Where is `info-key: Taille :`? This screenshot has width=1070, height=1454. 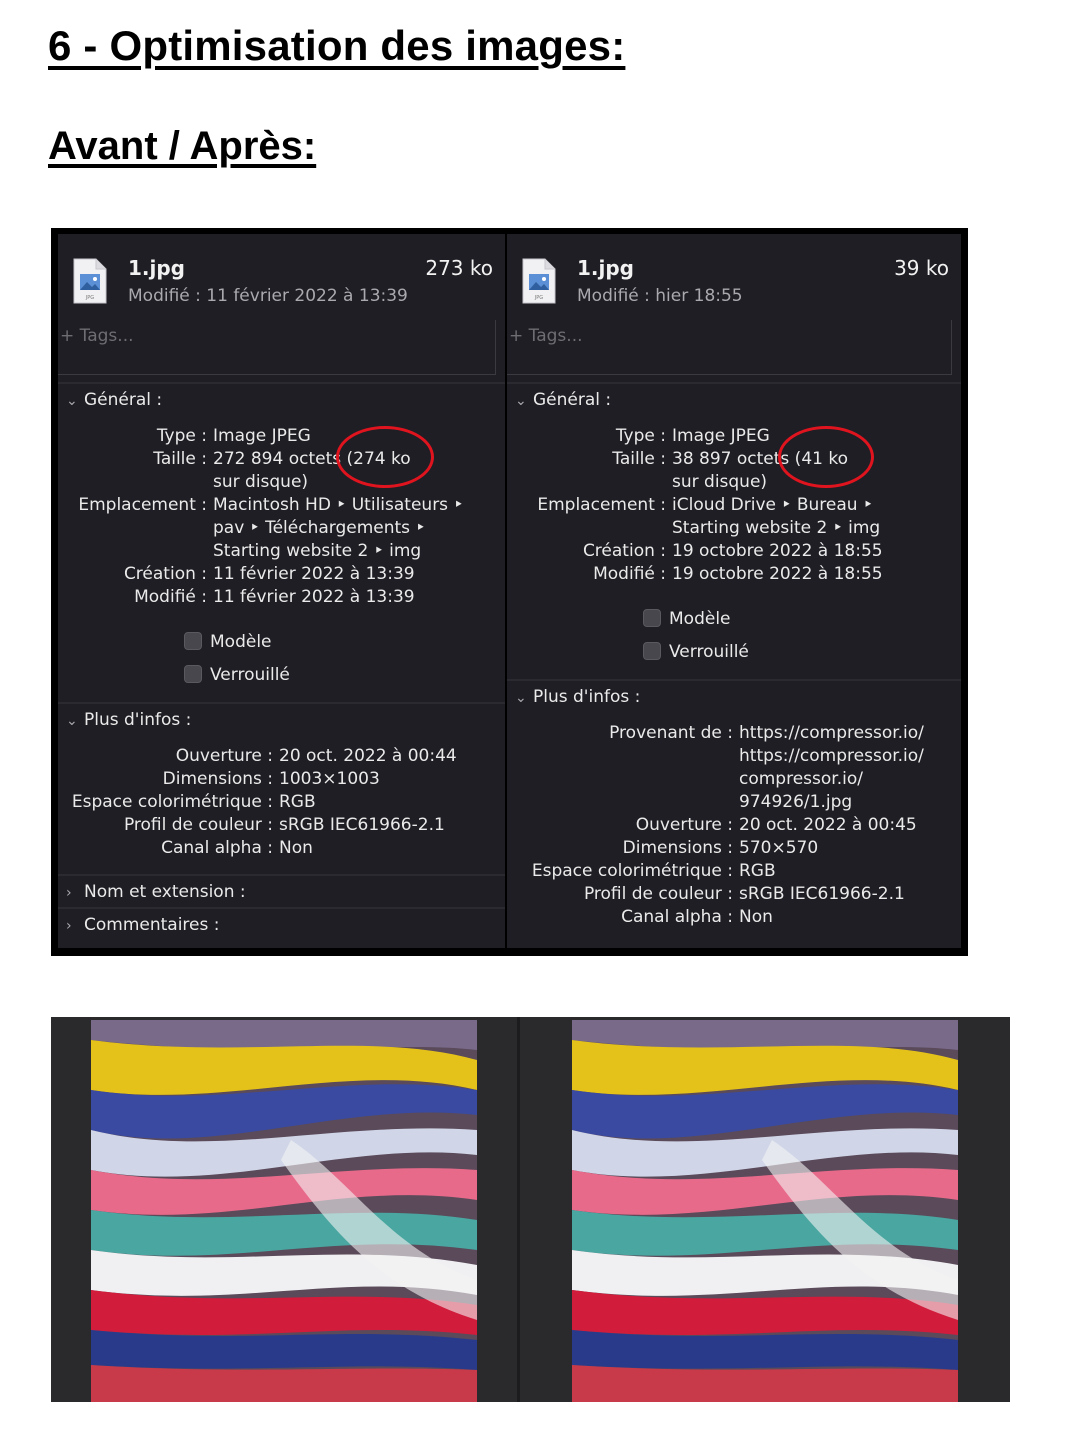 info-key: Taille : is located at coordinates (639, 459).